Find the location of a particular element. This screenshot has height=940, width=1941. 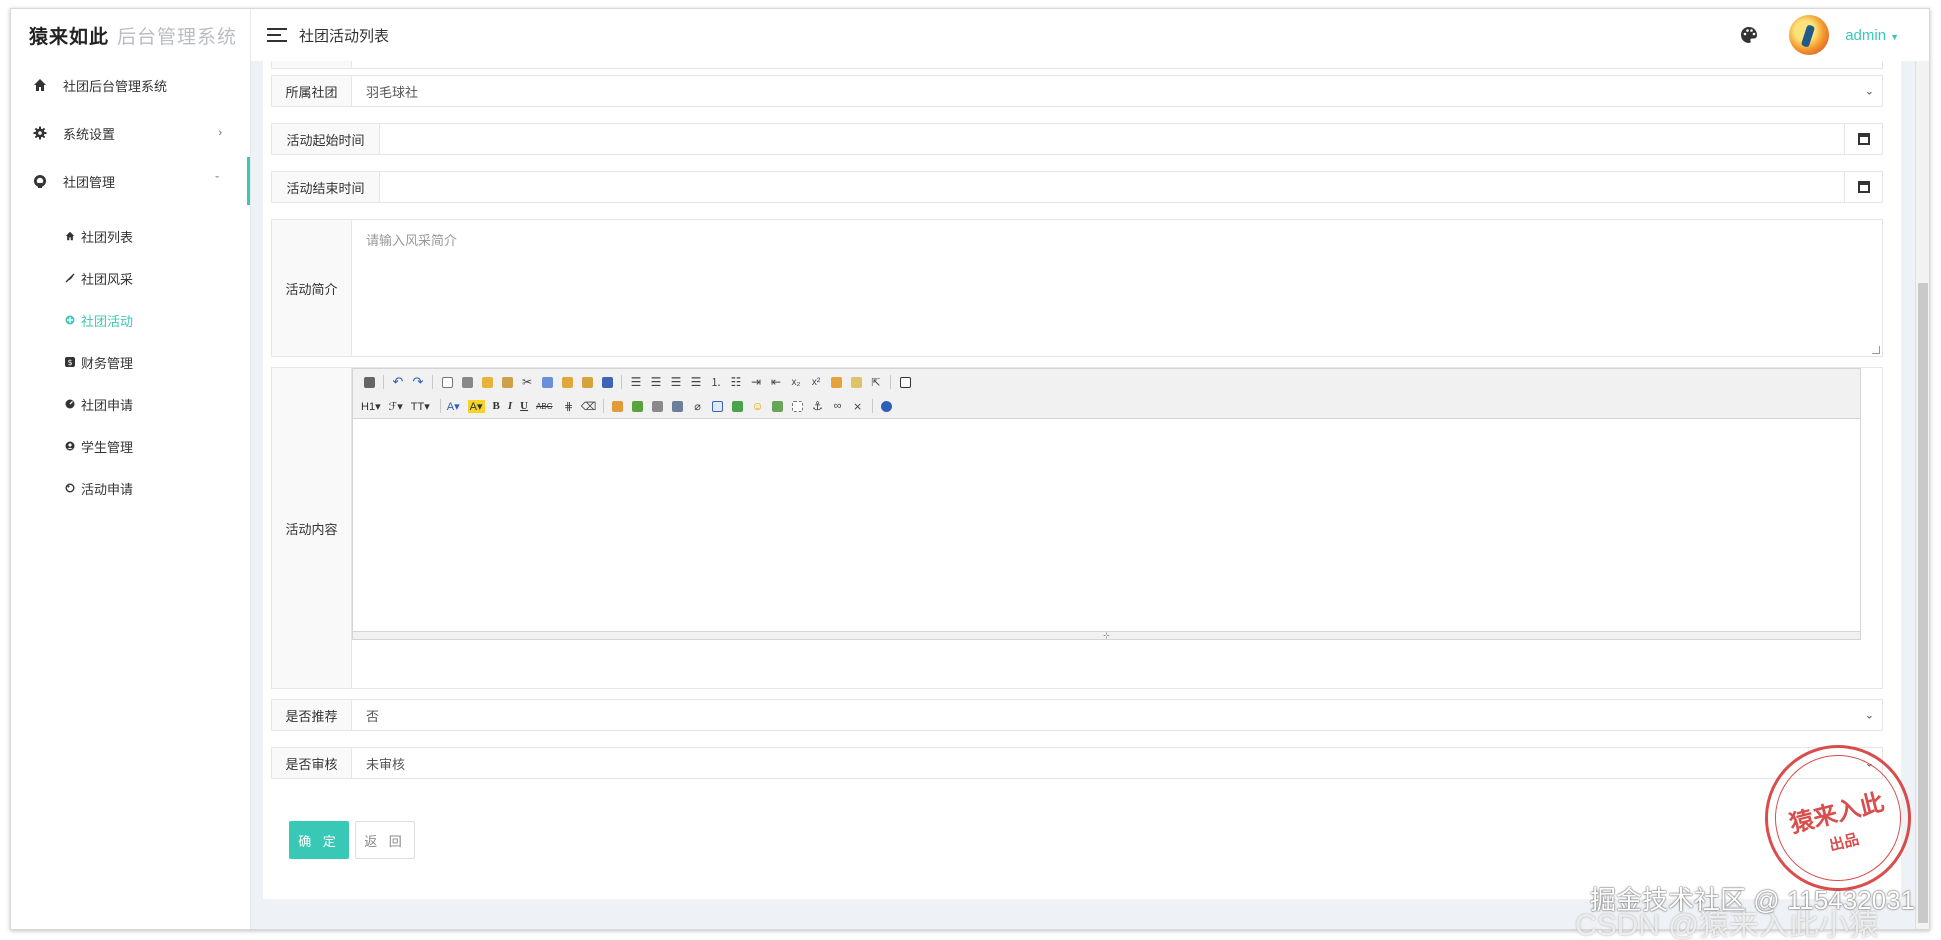

refresh-icon is located at coordinates (70, 488).